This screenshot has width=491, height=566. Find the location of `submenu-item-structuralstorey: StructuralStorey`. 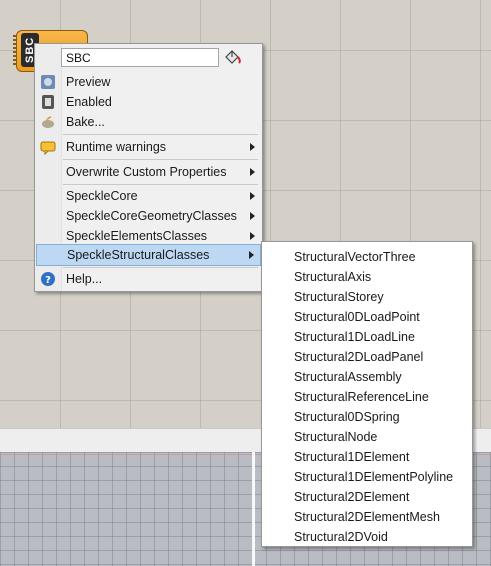

submenu-item-structuralstorey: StructuralStorey is located at coordinates (339, 297).